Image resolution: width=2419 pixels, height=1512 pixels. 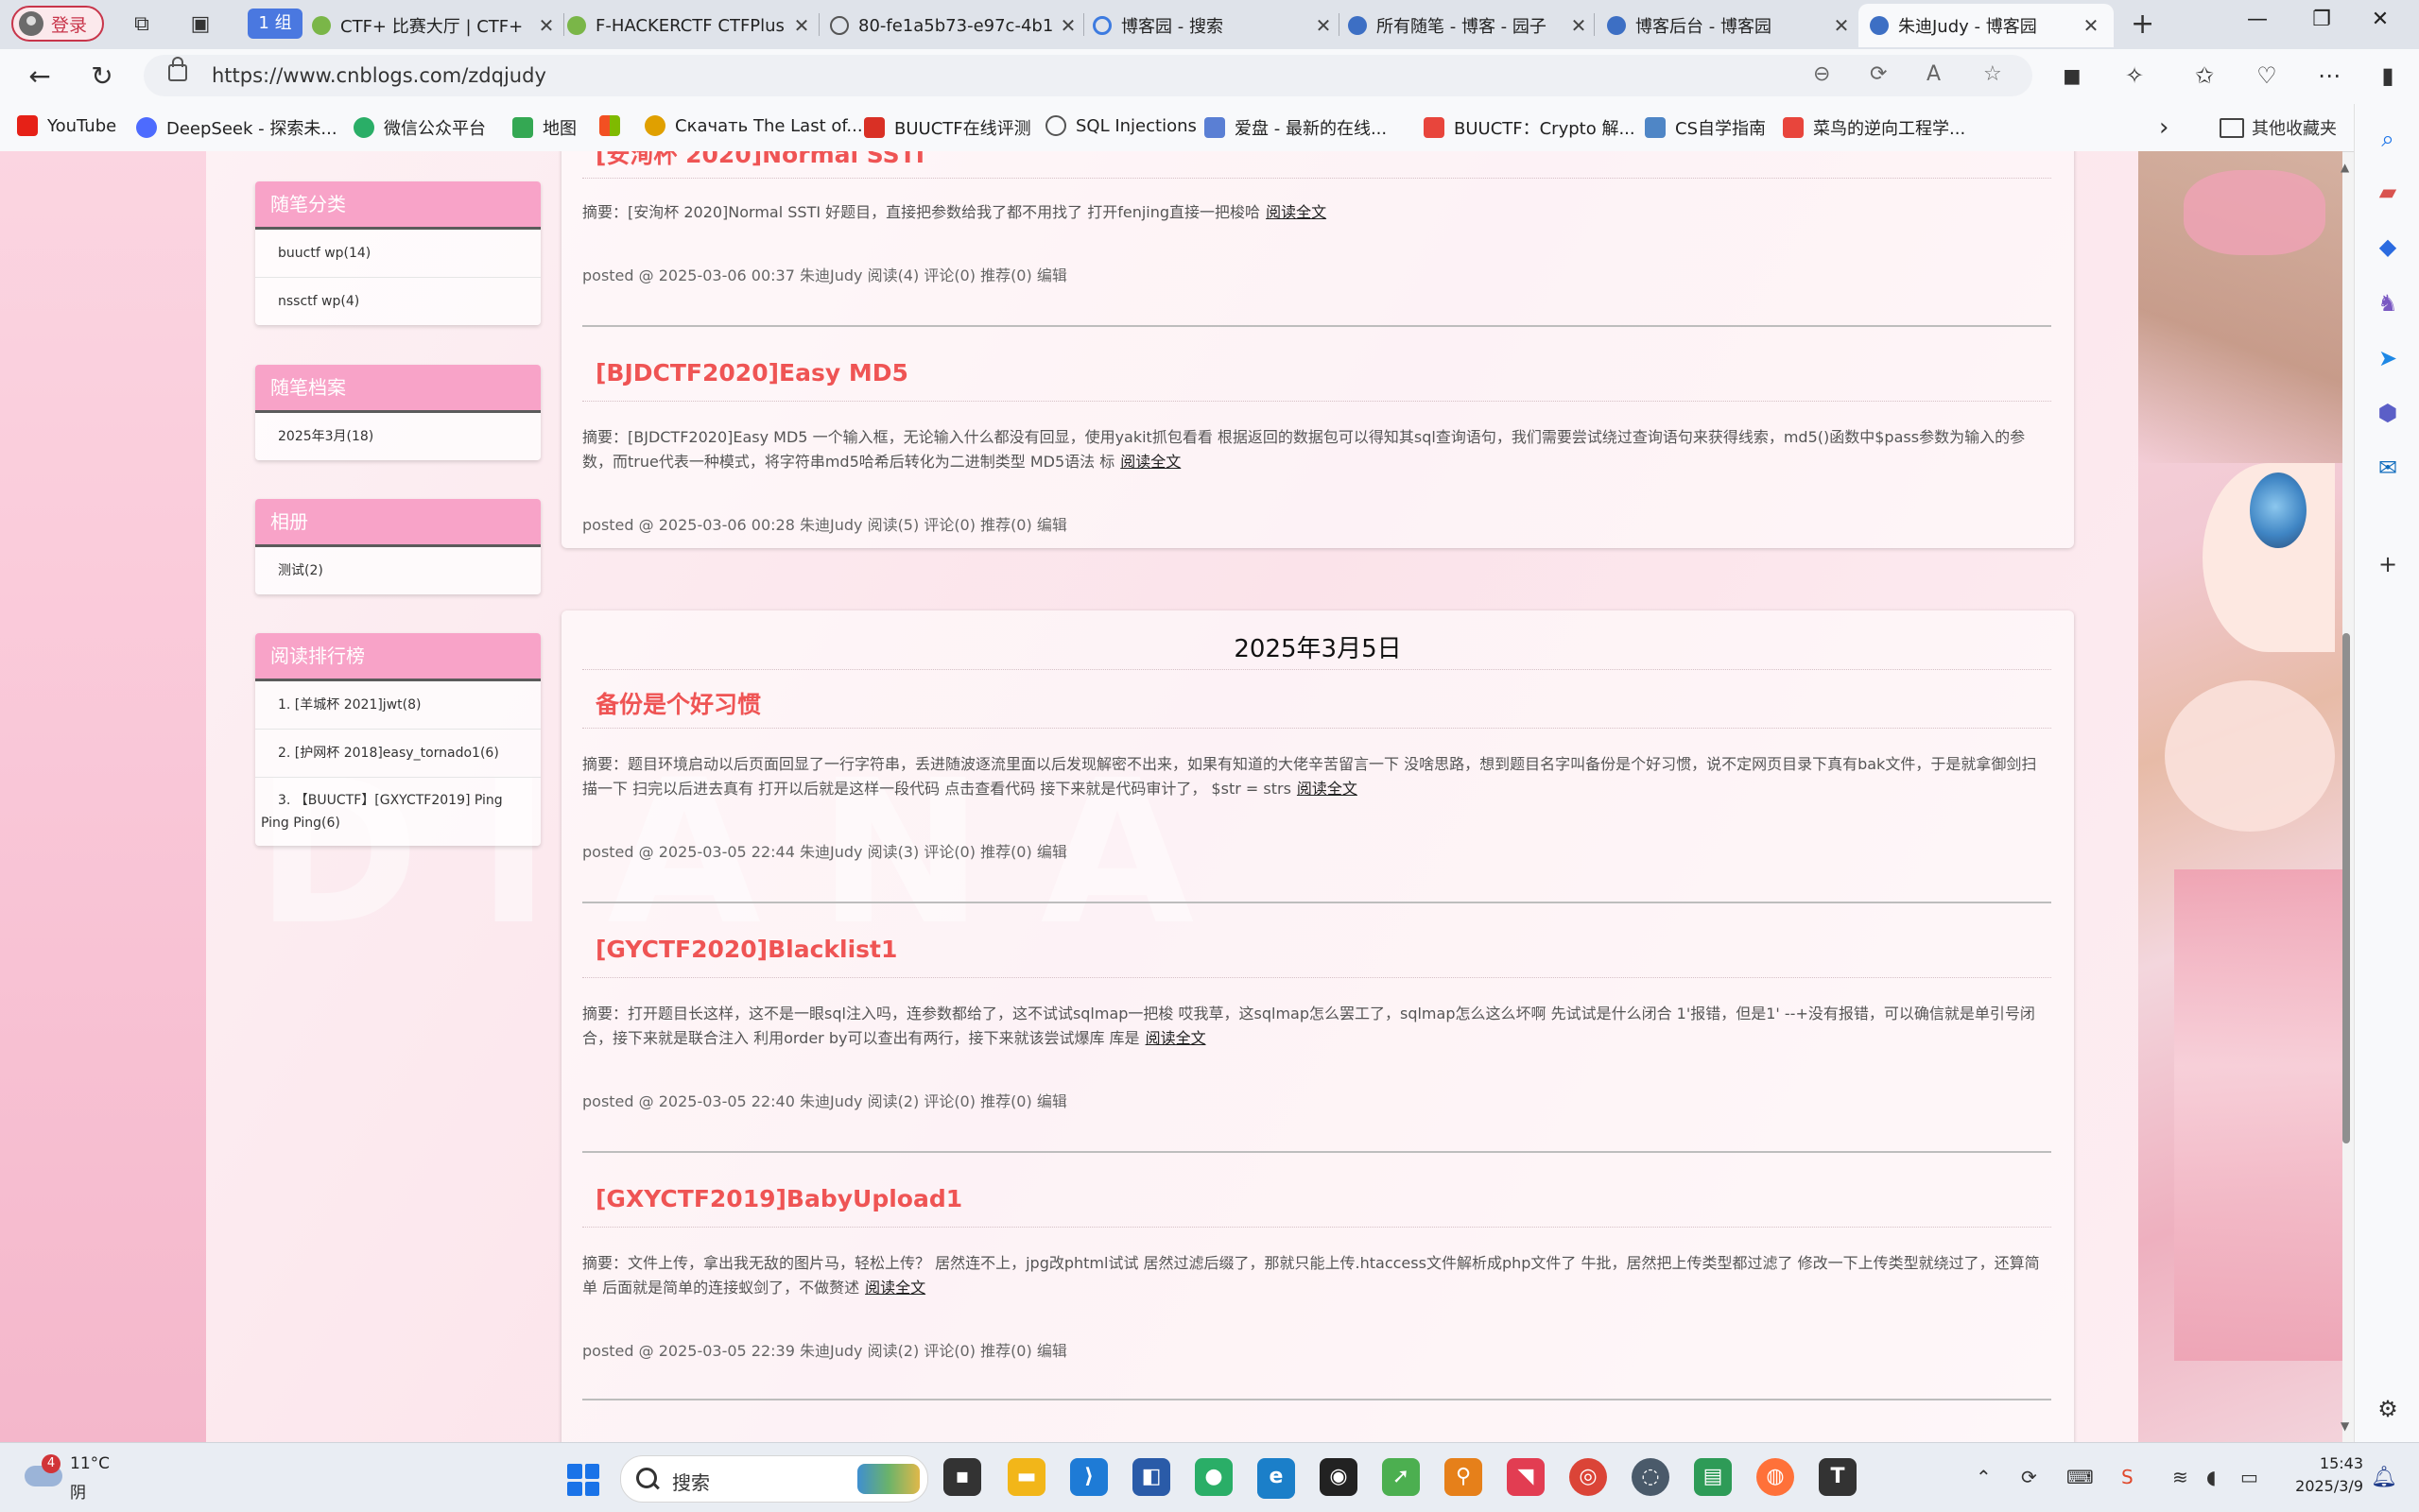 What do you see at coordinates (2388, 358) in the screenshot?
I see `telegram-icon: ➤` at bounding box center [2388, 358].